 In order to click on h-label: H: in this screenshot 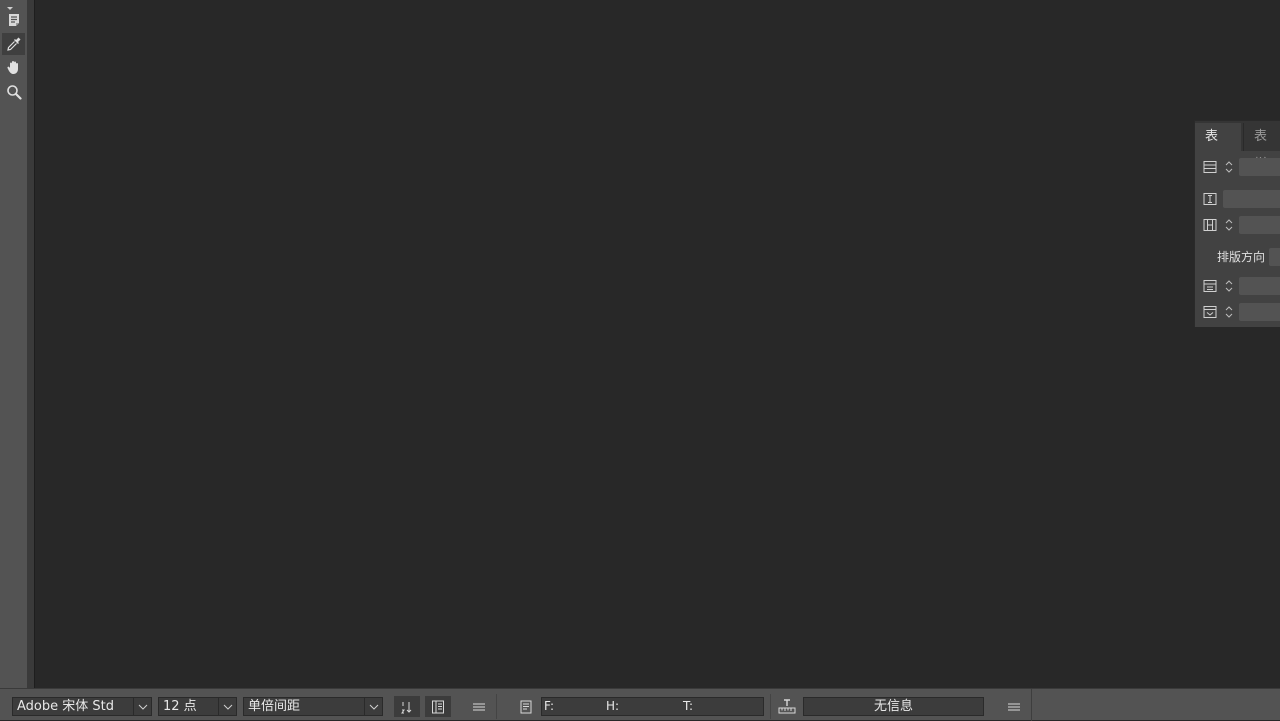, I will do `click(613, 706)`.